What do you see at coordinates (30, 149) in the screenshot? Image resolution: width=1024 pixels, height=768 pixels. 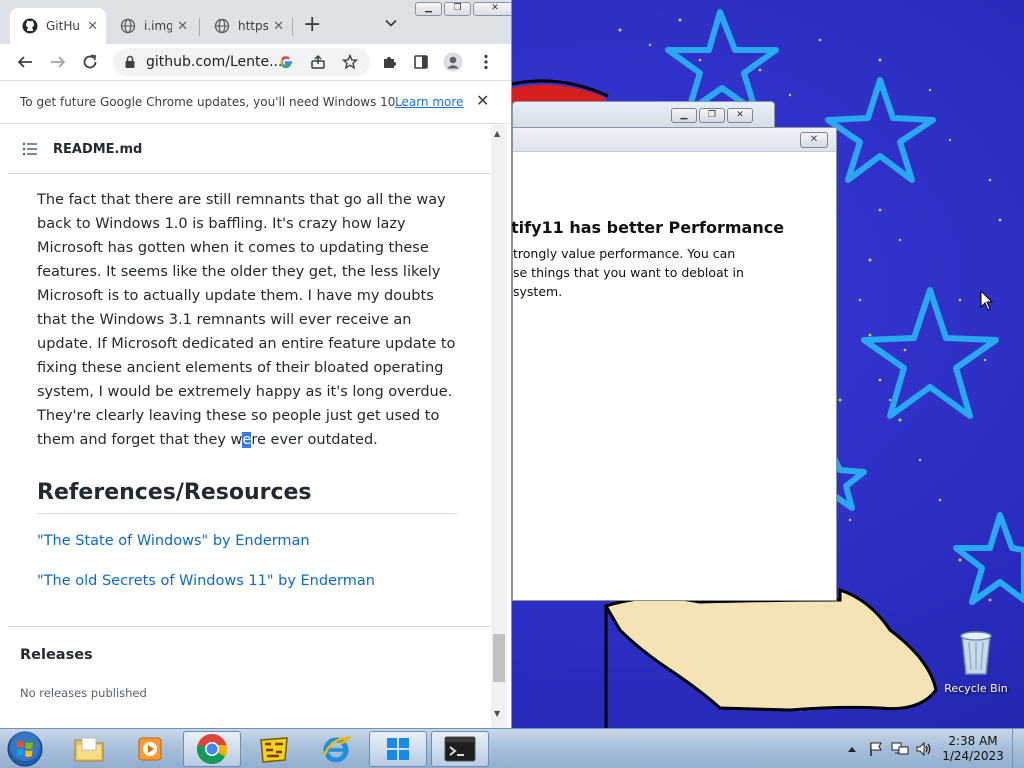 I see `list-icon` at bounding box center [30, 149].